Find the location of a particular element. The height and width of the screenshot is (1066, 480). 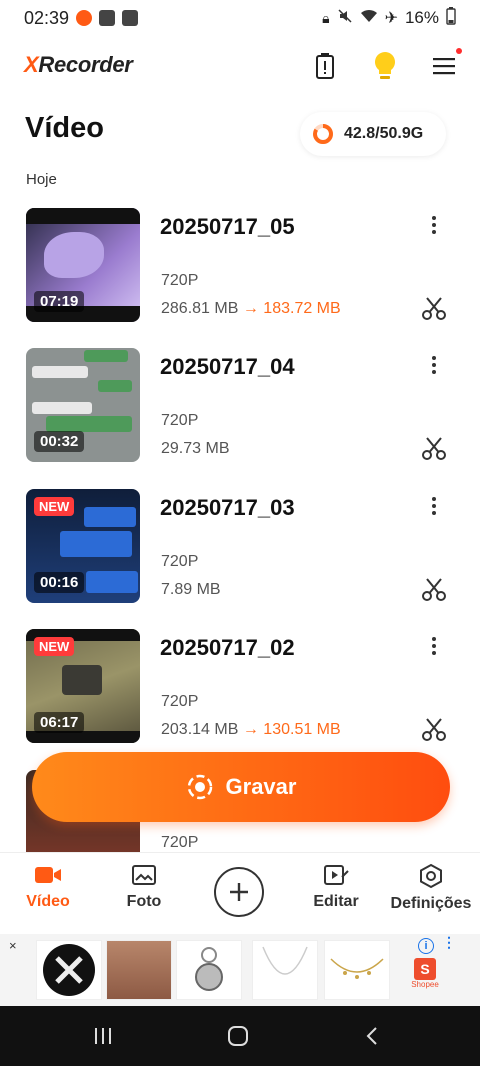

add-button is located at coordinates (239, 892).